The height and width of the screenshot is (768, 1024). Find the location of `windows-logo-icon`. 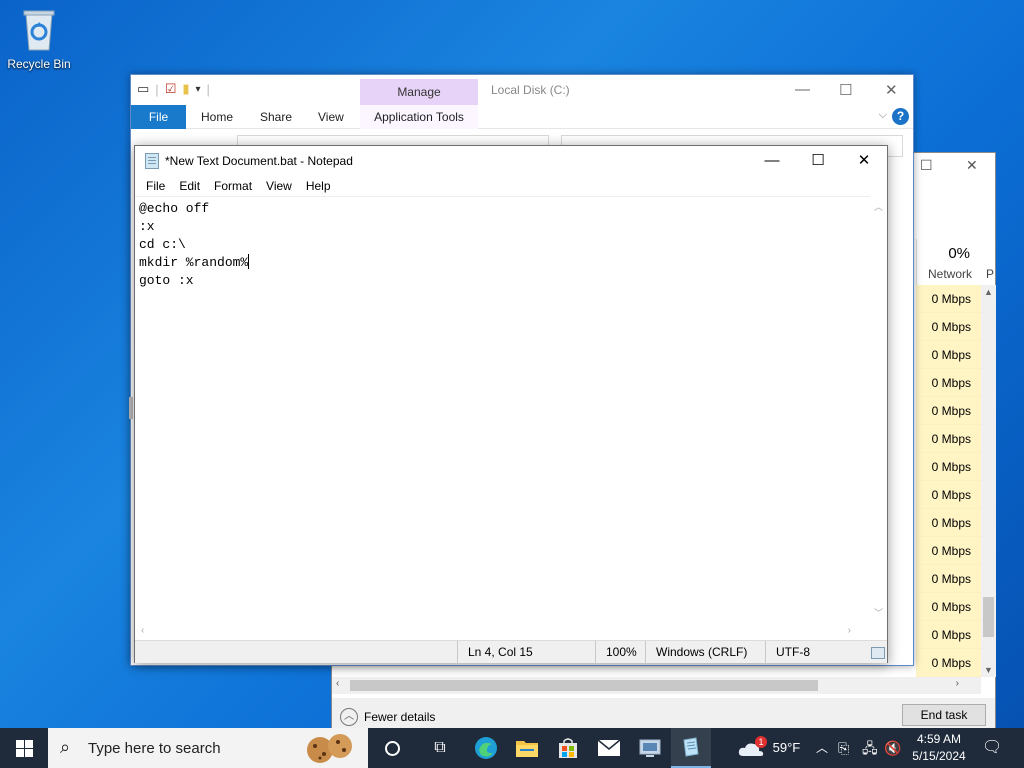

windows-logo-icon is located at coordinates (24, 748).